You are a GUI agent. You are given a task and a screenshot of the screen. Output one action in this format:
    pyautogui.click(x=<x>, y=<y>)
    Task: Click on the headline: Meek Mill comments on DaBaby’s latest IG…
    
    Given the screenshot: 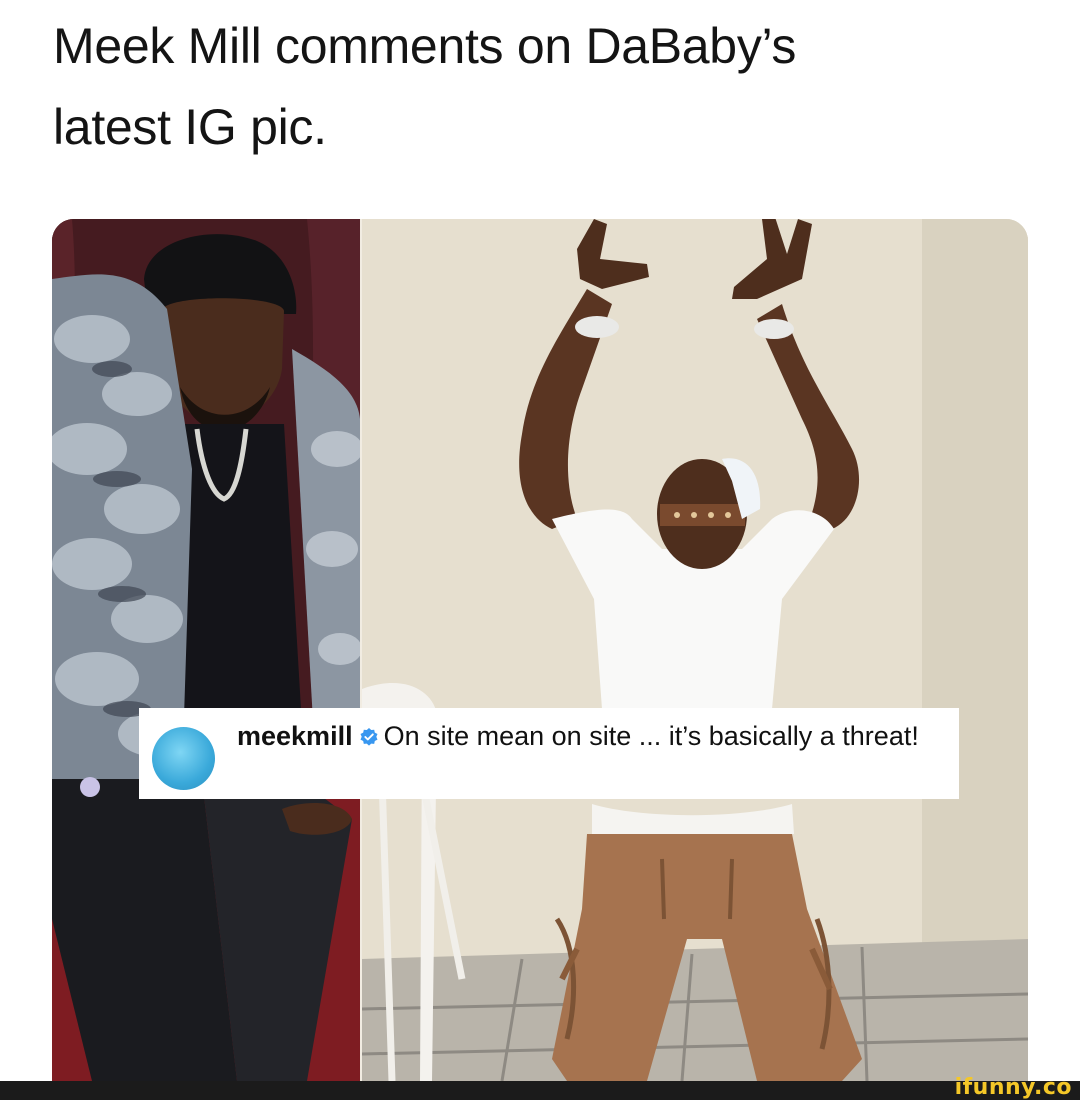 What is the action you would take?
    pyautogui.click(x=543, y=87)
    